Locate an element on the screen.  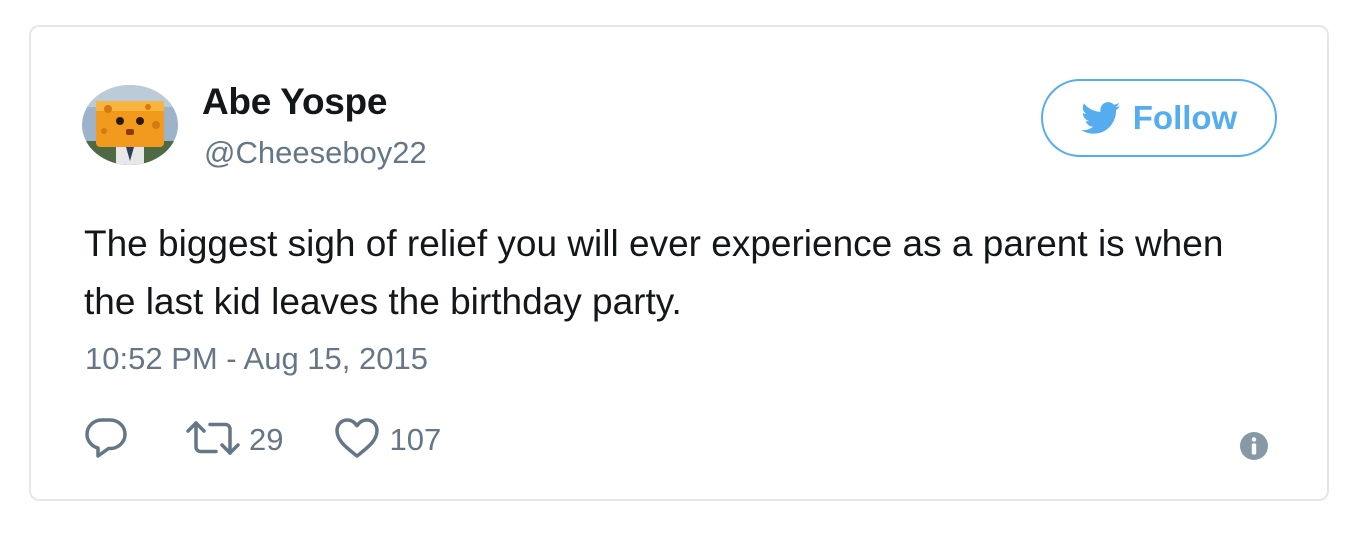
reply-button is located at coordinates (106, 440).